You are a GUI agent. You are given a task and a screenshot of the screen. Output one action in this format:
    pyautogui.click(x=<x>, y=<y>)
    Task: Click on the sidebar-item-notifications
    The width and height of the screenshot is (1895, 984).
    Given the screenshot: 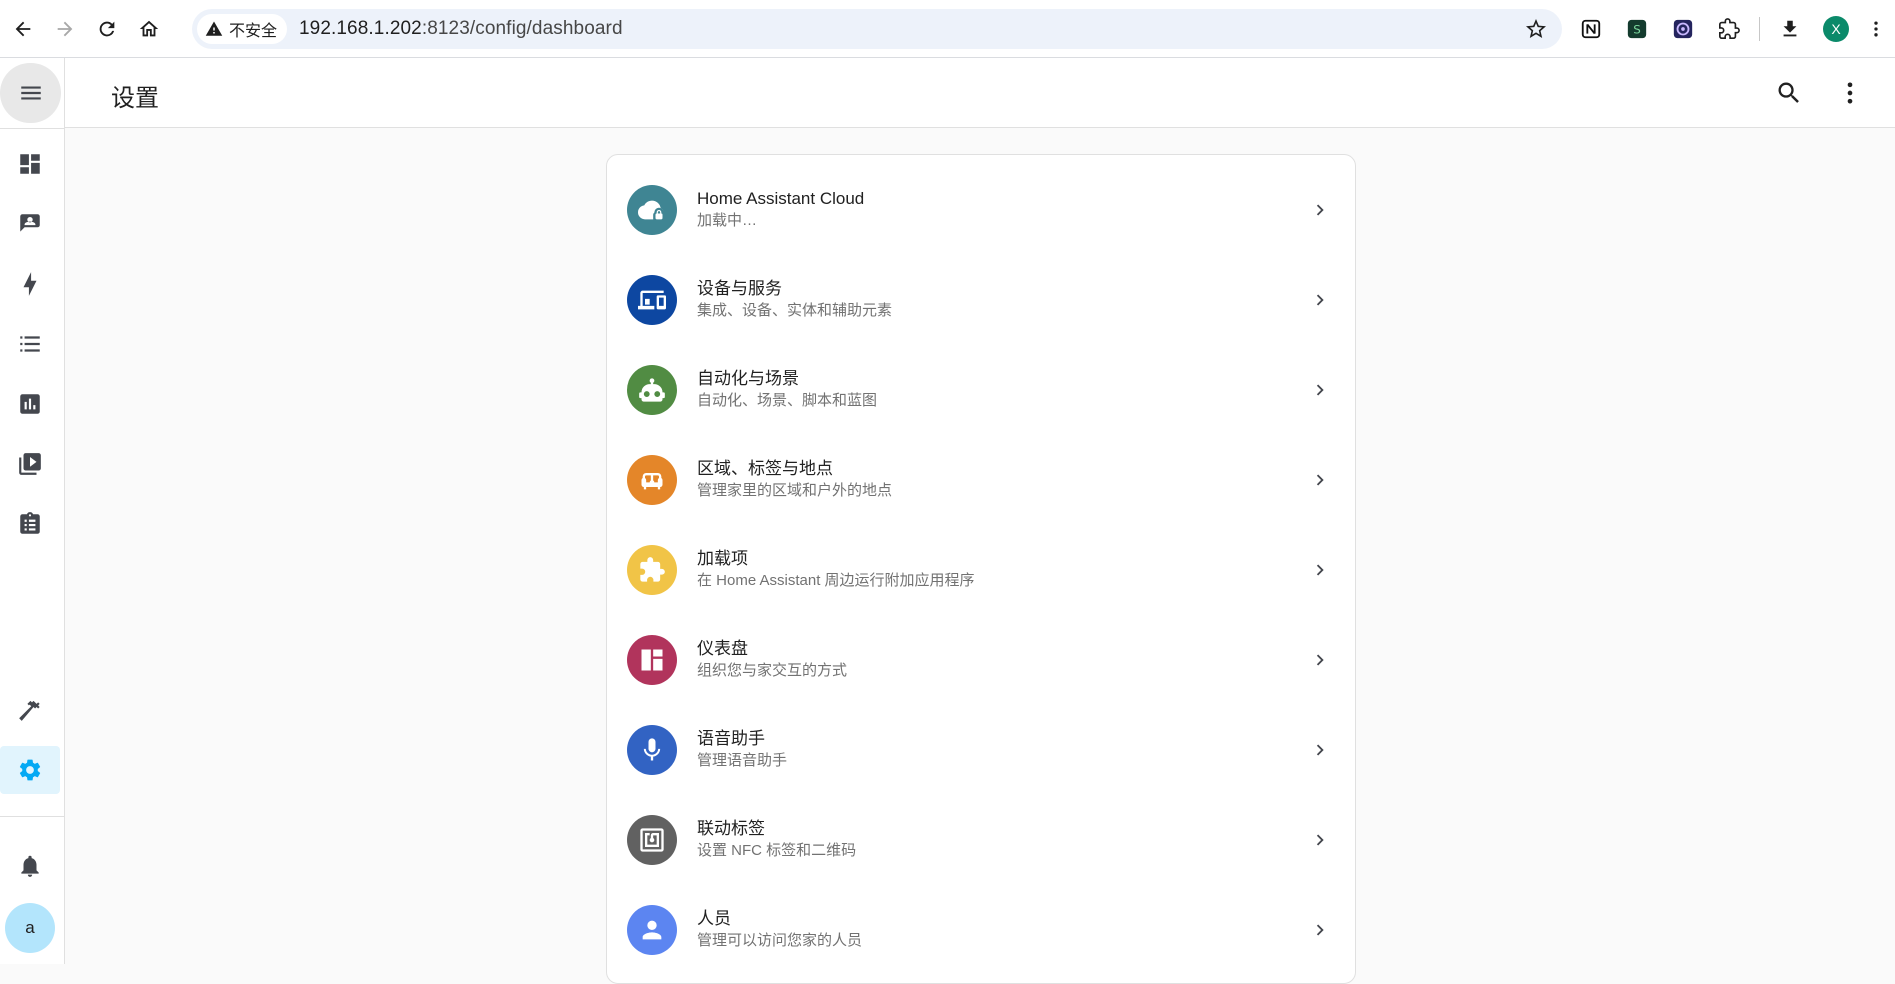 What is the action you would take?
    pyautogui.click(x=30, y=866)
    